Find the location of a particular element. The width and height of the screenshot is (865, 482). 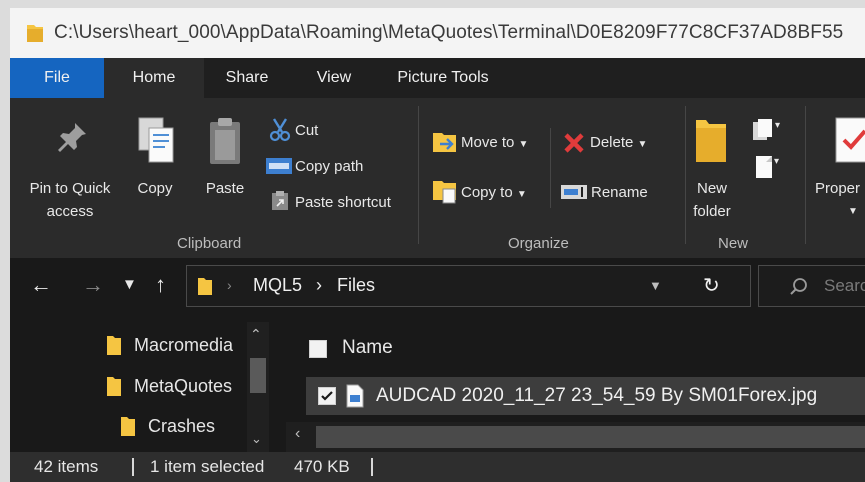

up-arrow-icon: ↑ is located at coordinates (160, 285).